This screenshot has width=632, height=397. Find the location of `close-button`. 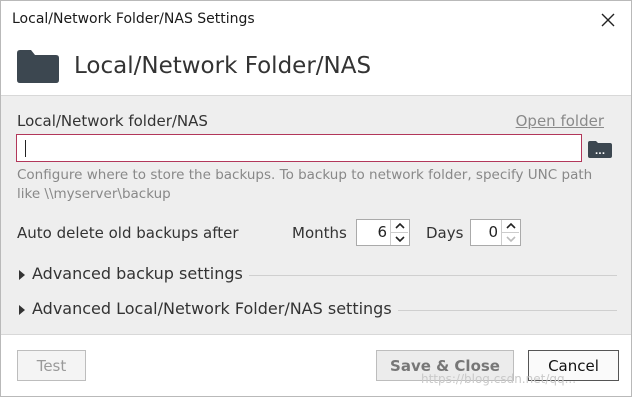

close-button is located at coordinates (608, 20).